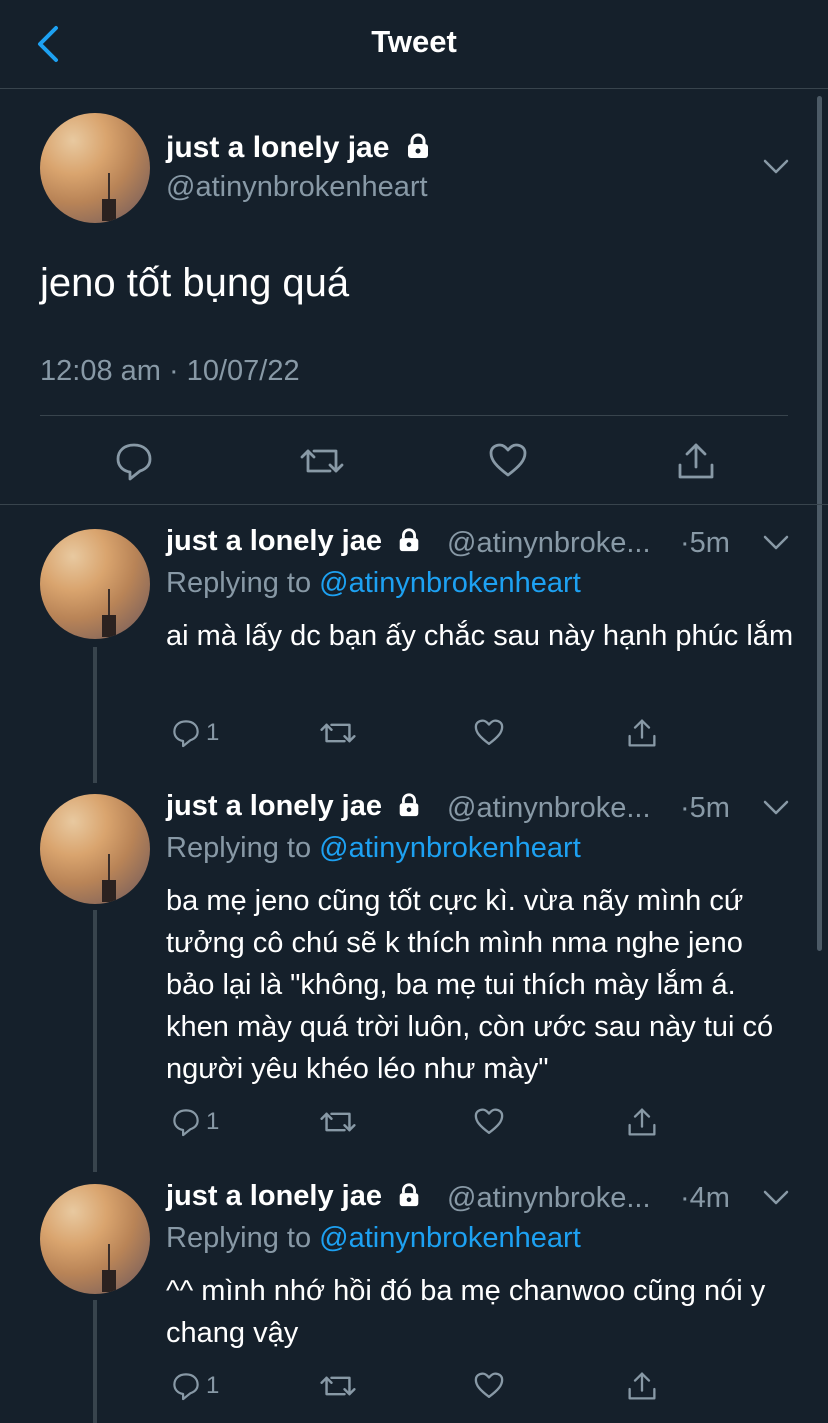  Describe the element at coordinates (195, 283) in the screenshot. I see `tweet-text: jeno tốt bụng quá` at that location.